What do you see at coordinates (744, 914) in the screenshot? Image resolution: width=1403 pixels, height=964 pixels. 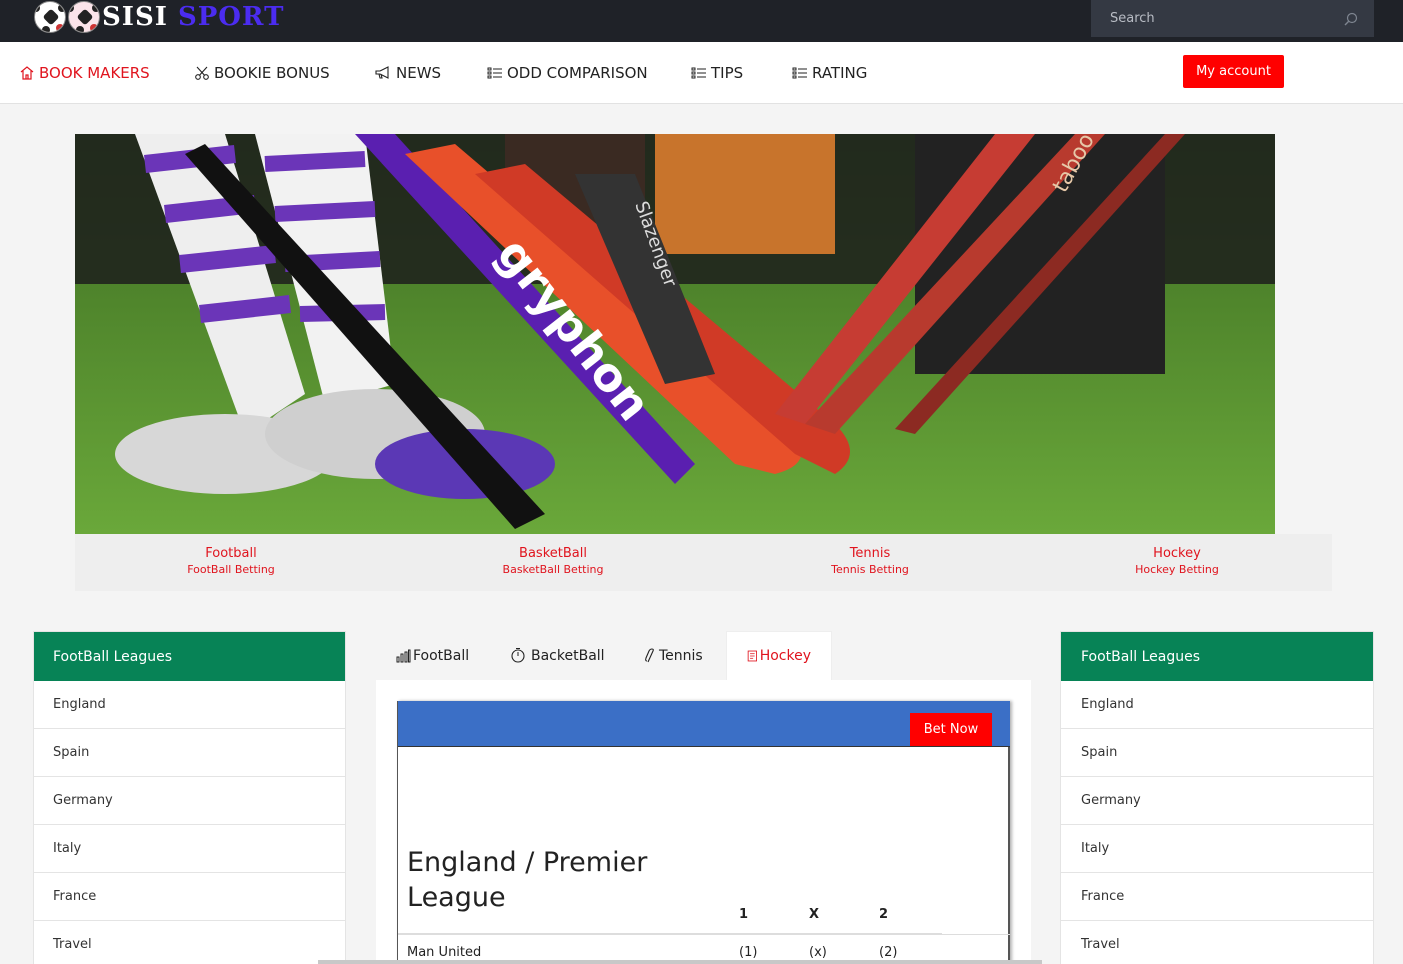 I see `odds-header-home: 1` at bounding box center [744, 914].